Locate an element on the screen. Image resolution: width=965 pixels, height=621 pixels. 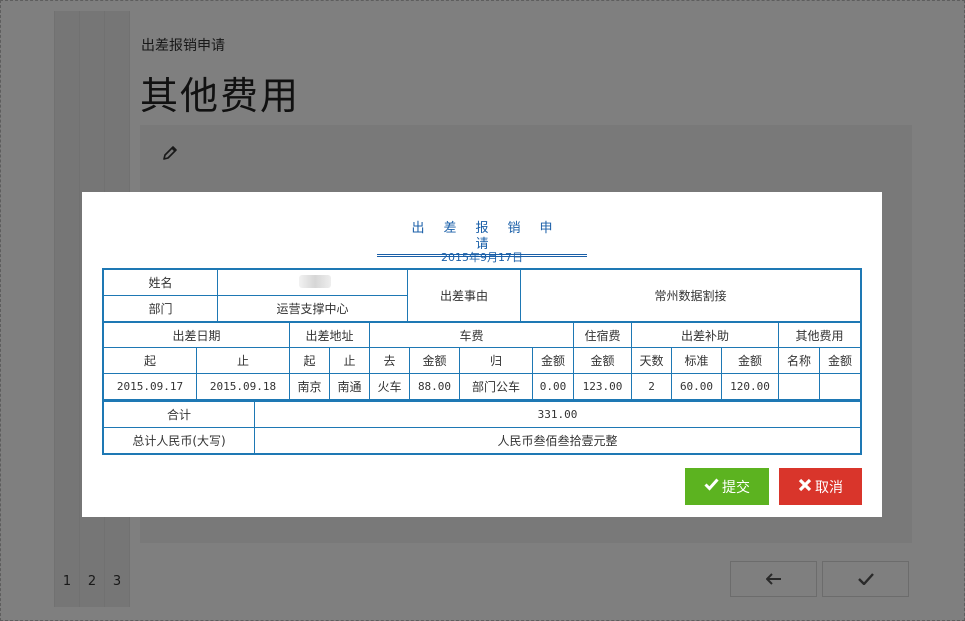
subheader-back-amount: 金额 is located at coordinates (552, 361).